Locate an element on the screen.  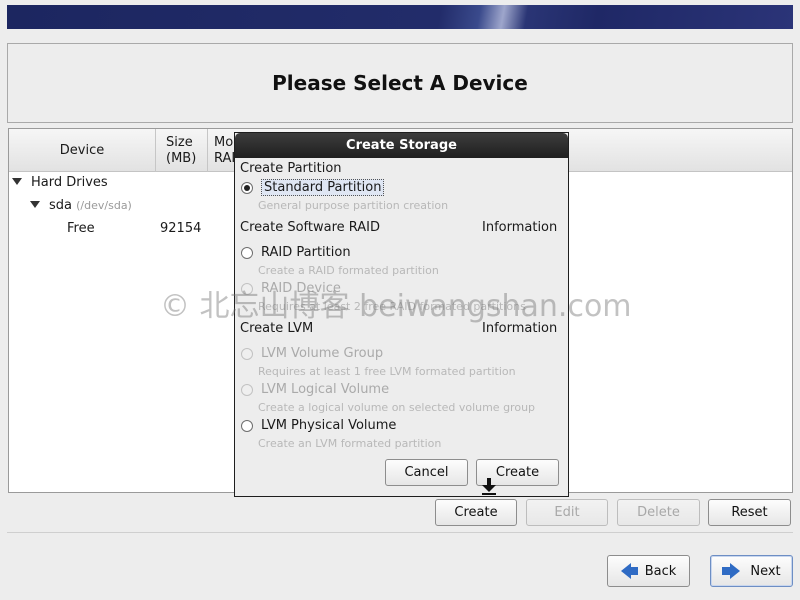
edit-button: Edit is located at coordinates (567, 512).